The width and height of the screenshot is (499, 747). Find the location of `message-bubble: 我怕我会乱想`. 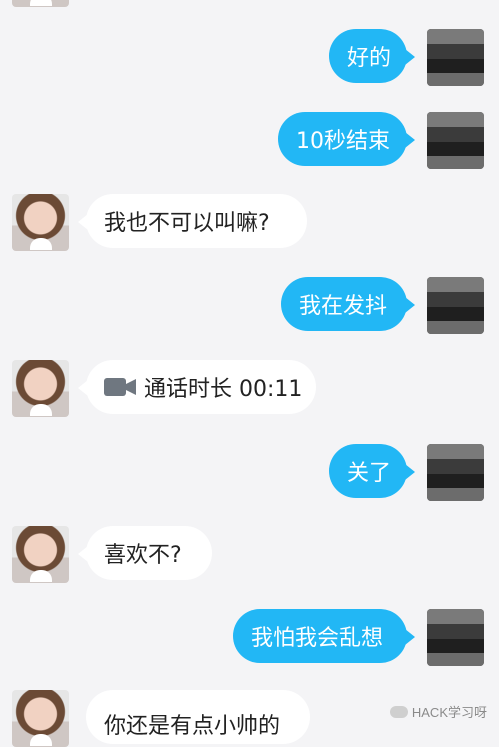

message-bubble: 我怕我会乱想 is located at coordinates (324, 636).